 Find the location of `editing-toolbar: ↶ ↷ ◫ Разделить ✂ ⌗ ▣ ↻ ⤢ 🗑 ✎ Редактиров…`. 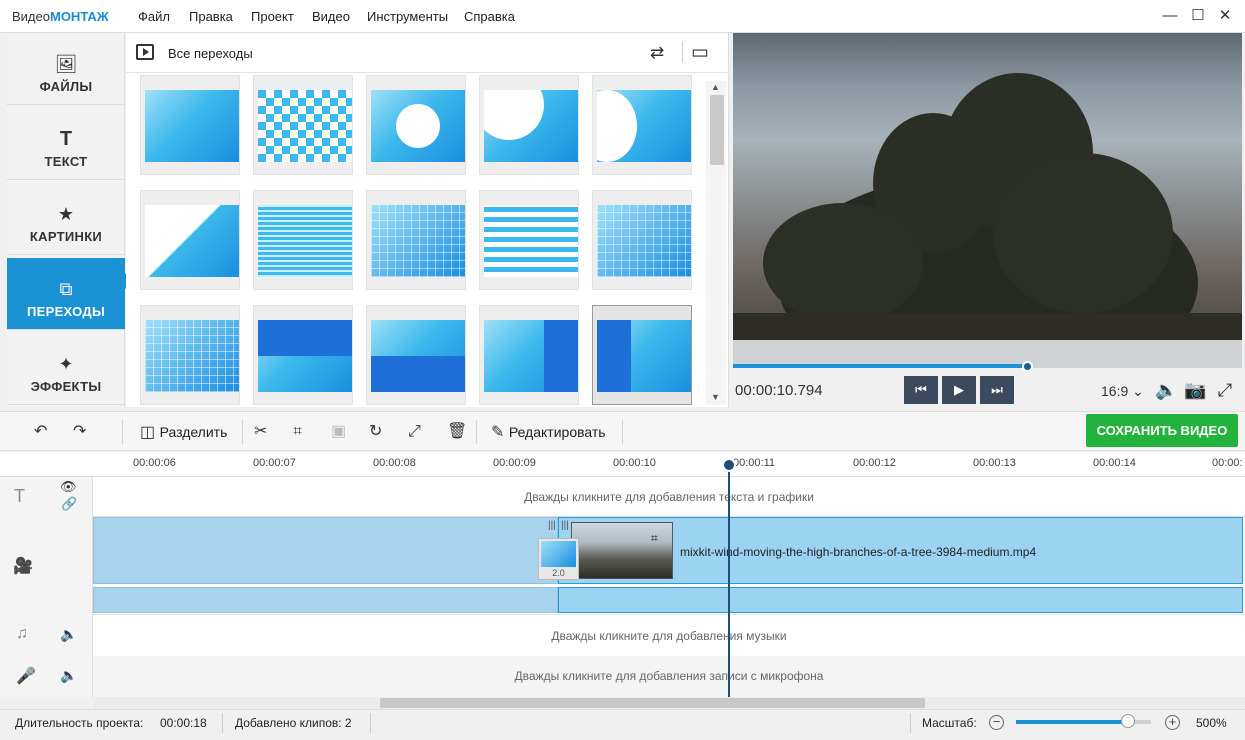

editing-toolbar: ↶ ↷ ◫ Разделить ✂ ⌗ ▣ ↻ ⤢ 🗑 ✎ Редактиров… is located at coordinates (622, 431).